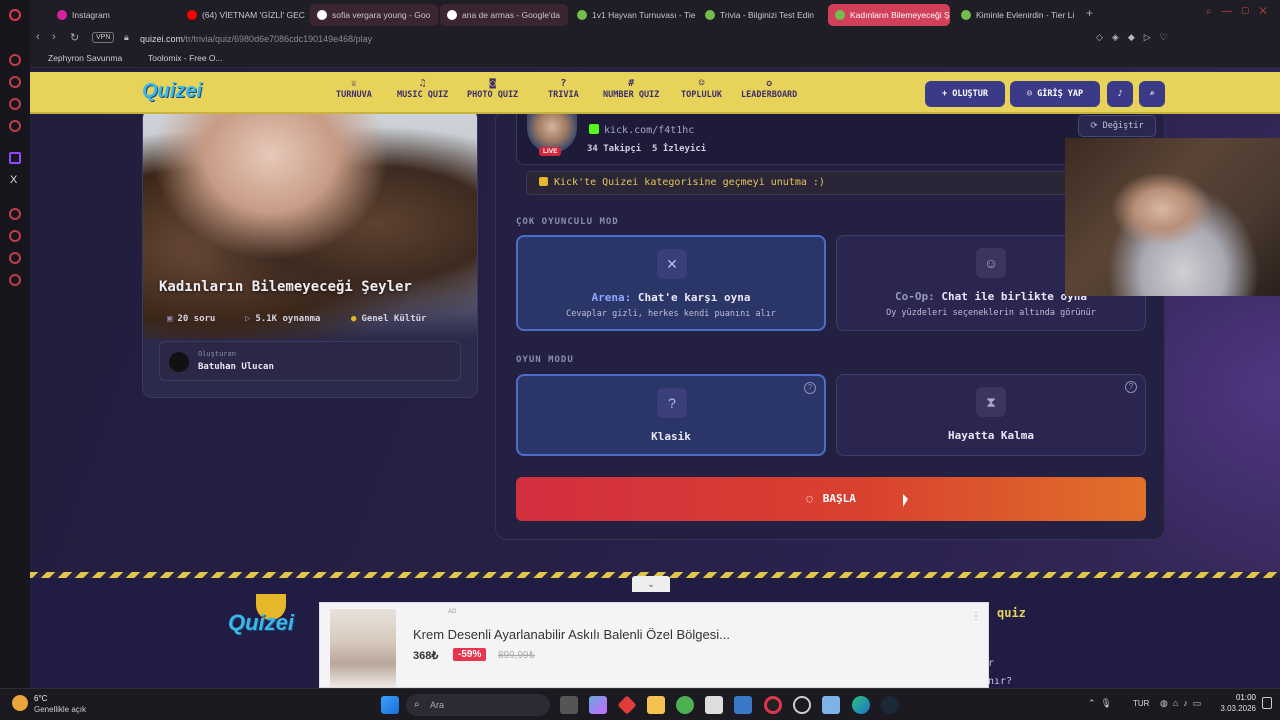 Image resolution: width=1280 pixels, height=720 pixels. I want to click on steam-icon, so click(890, 705).